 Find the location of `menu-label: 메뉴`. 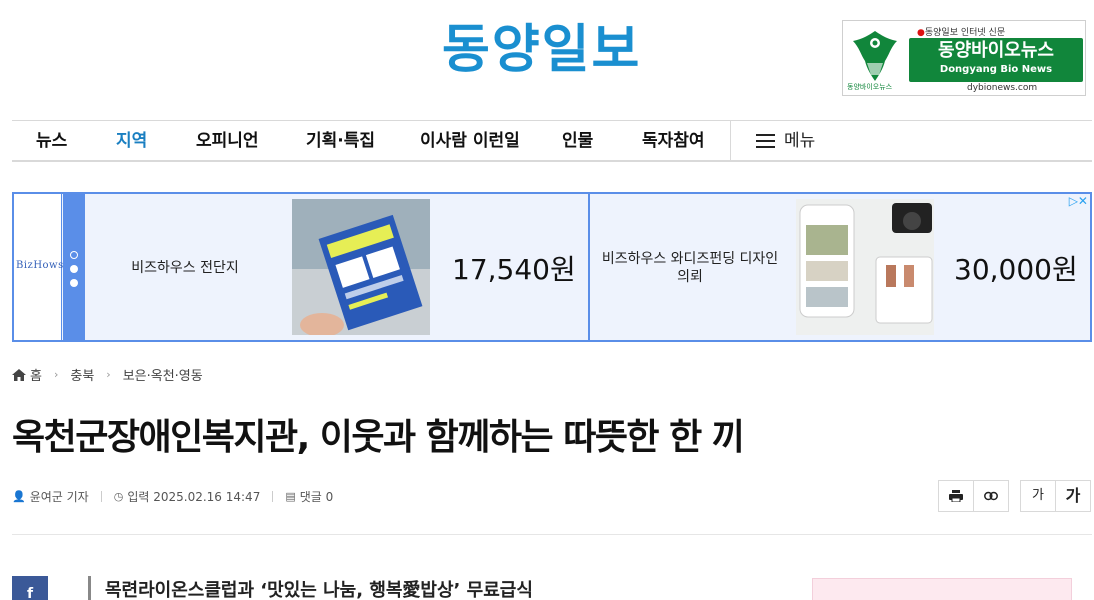

menu-label: 메뉴 is located at coordinates (800, 141).